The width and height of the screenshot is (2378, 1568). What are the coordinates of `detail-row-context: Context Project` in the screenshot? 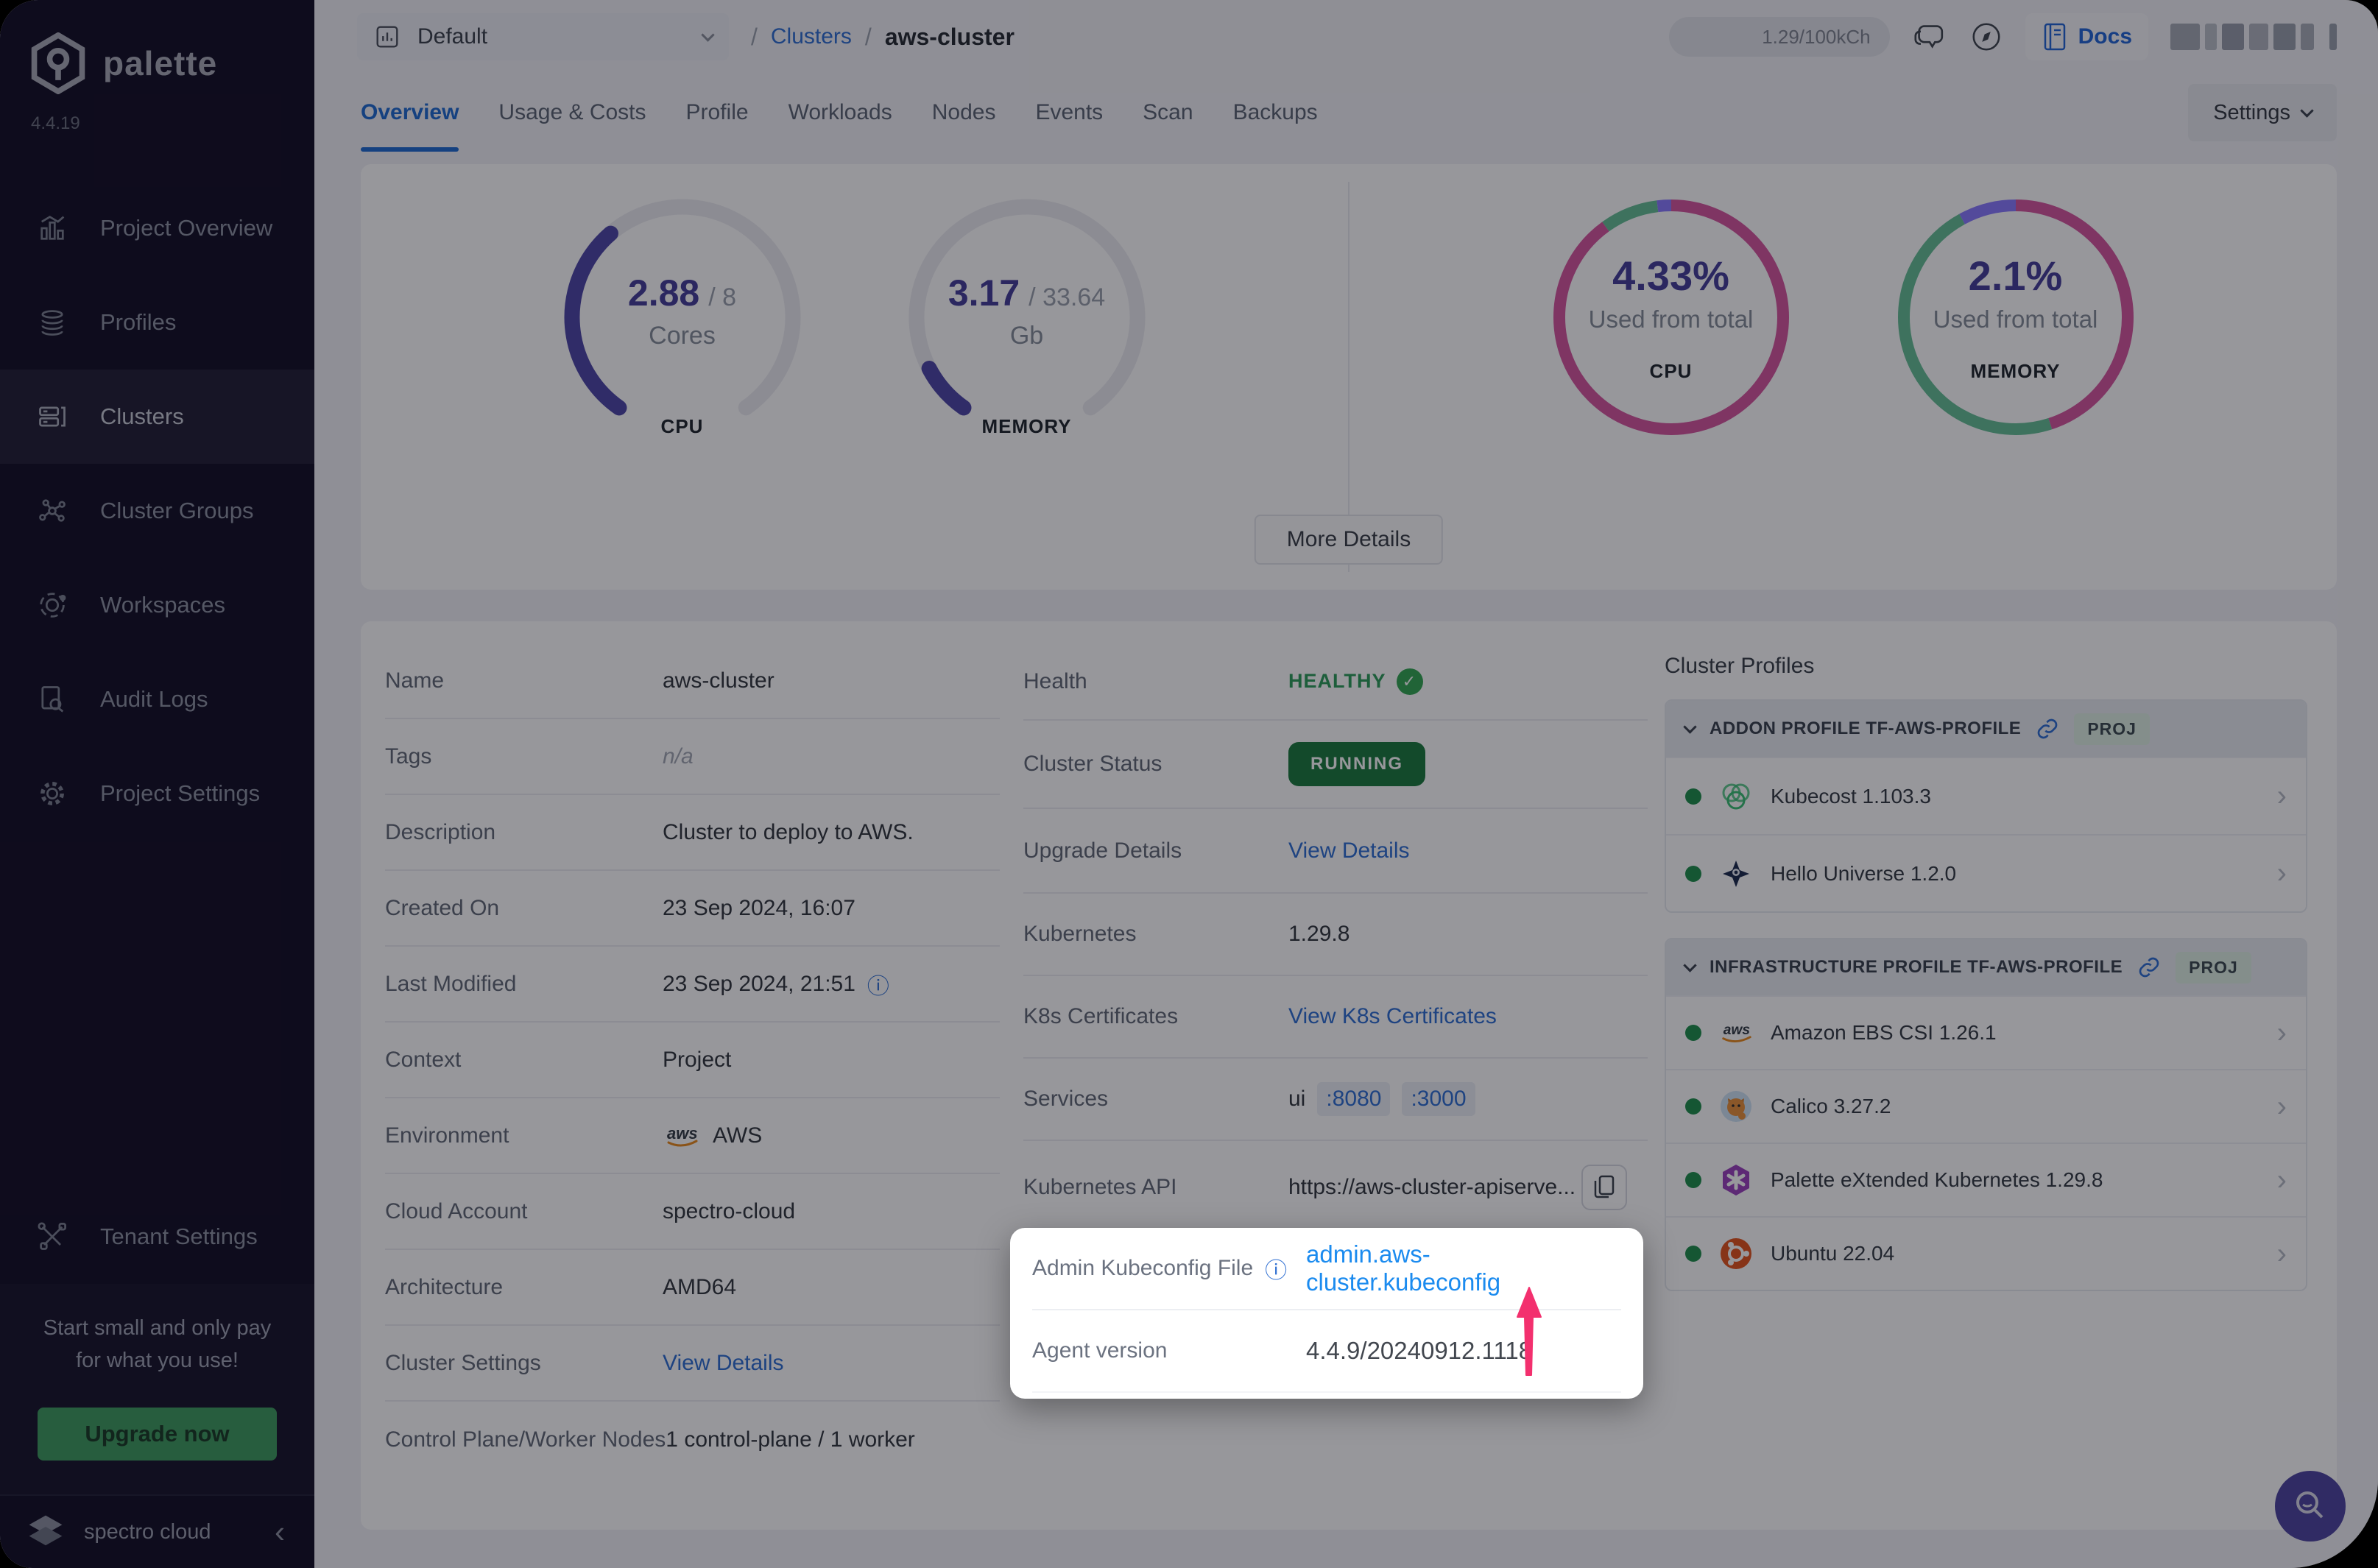 It's located at (692, 1061).